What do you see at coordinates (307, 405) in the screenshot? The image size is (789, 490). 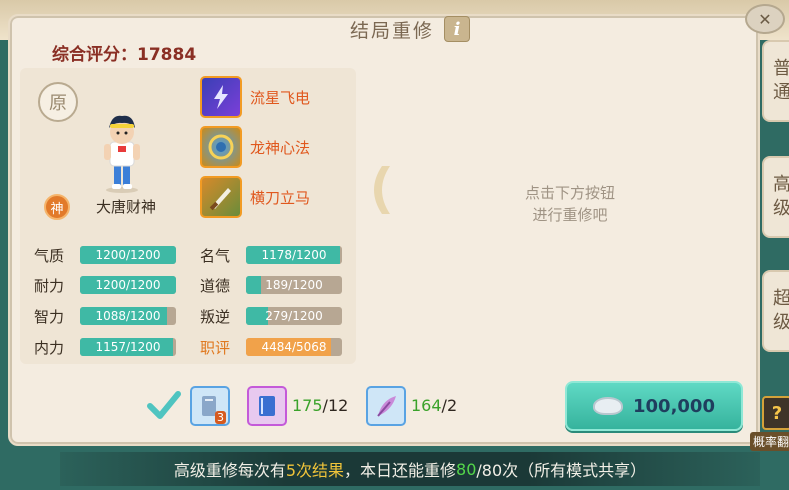 I see `book-count-current: 175` at bounding box center [307, 405].